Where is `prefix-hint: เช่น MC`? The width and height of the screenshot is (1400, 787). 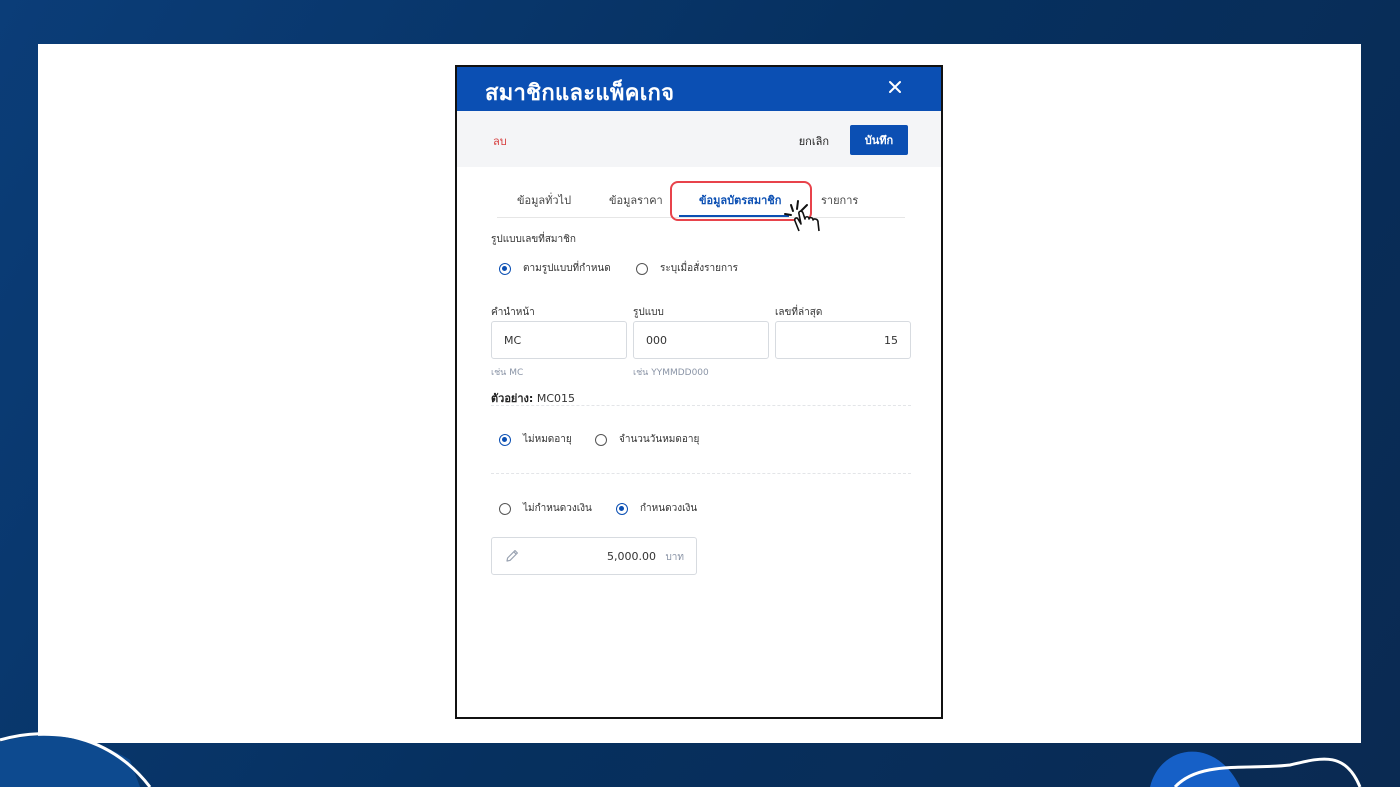
prefix-hint: เช่น MC is located at coordinates (507, 373).